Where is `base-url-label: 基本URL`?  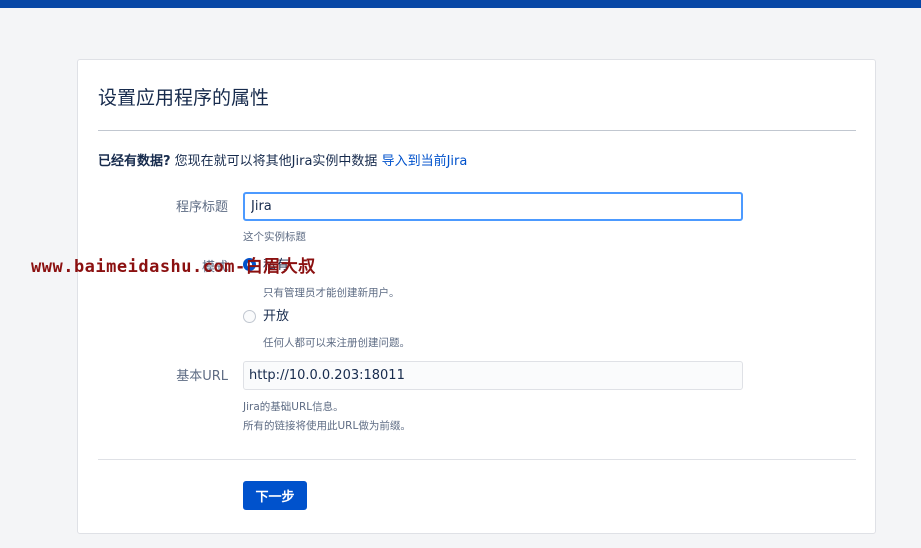
base-url-label: 基本URL is located at coordinates (202, 376).